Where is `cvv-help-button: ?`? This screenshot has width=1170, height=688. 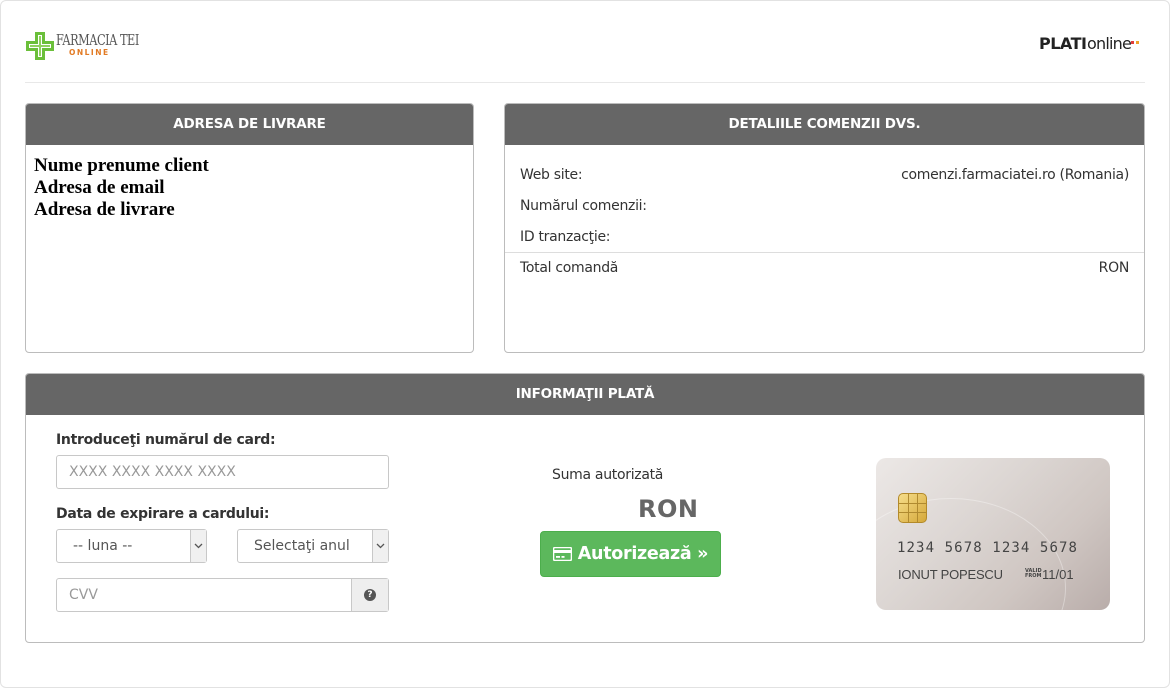 cvv-help-button: ? is located at coordinates (369, 595).